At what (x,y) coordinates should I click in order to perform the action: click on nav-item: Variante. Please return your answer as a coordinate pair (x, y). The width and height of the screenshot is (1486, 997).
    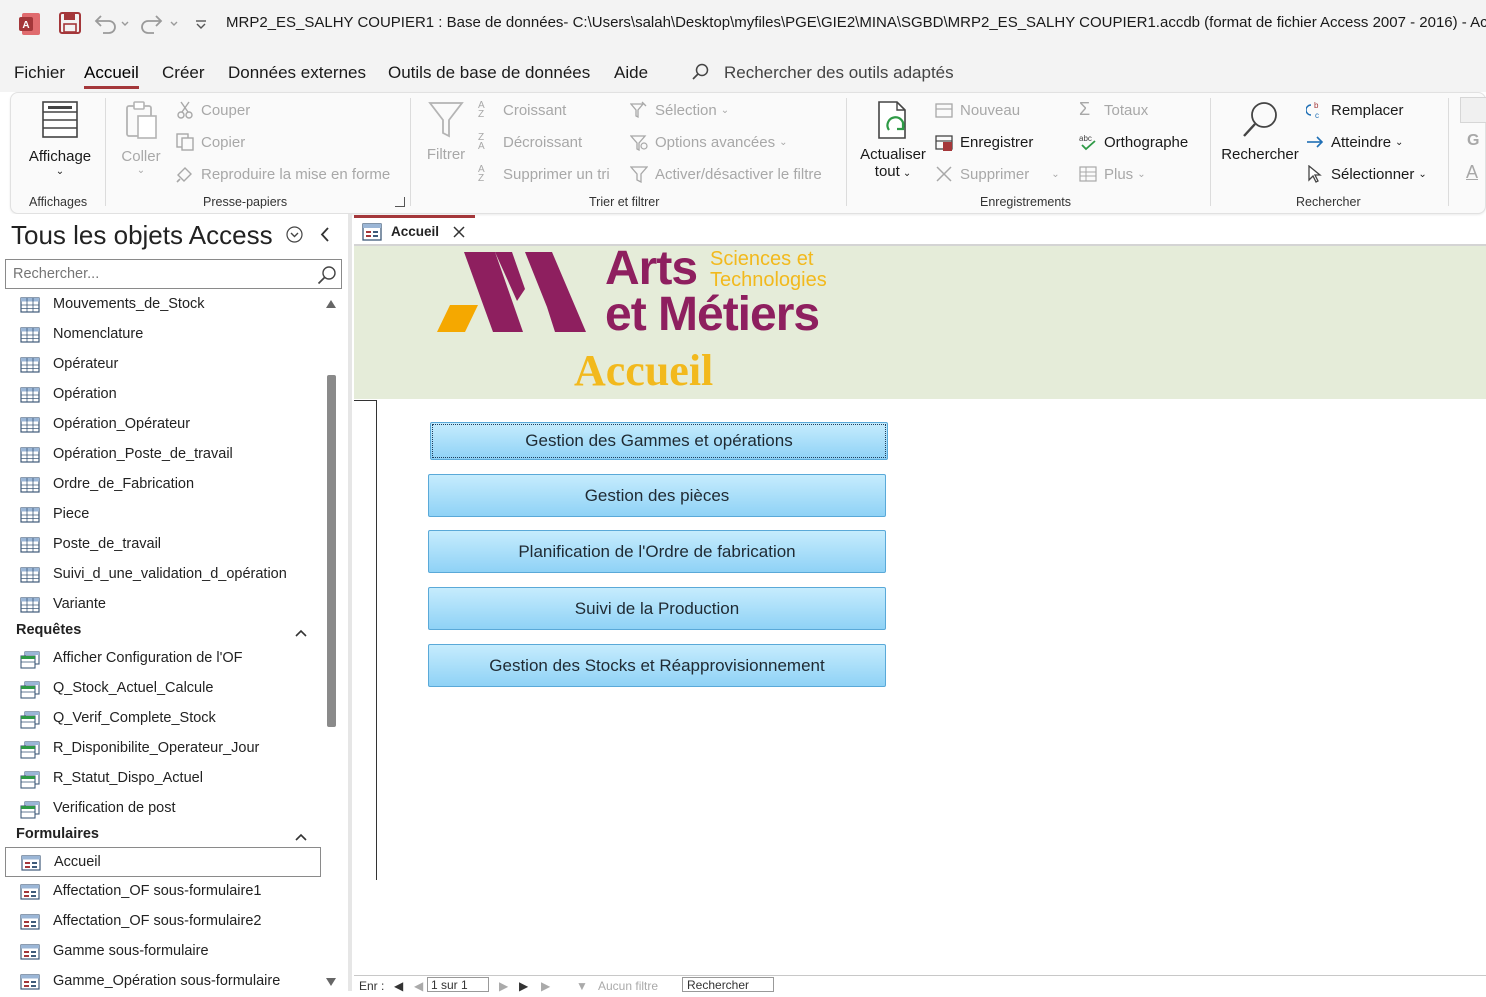
    Looking at the image, I should click on (163, 605).